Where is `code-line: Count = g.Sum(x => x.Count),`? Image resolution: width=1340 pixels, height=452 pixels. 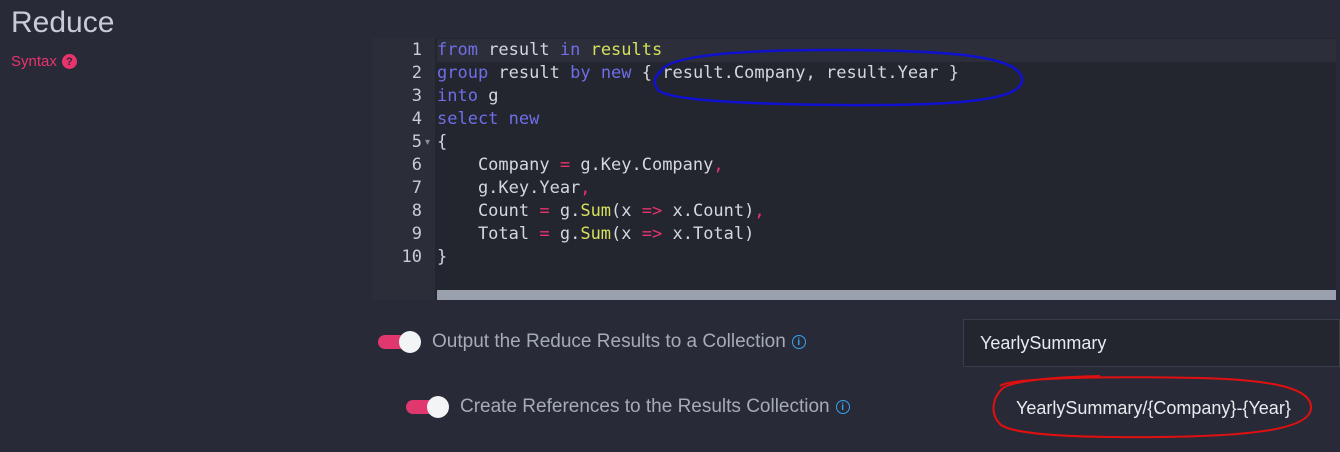 code-line: Count = g.Sum(x => x.Count), is located at coordinates (886, 211).